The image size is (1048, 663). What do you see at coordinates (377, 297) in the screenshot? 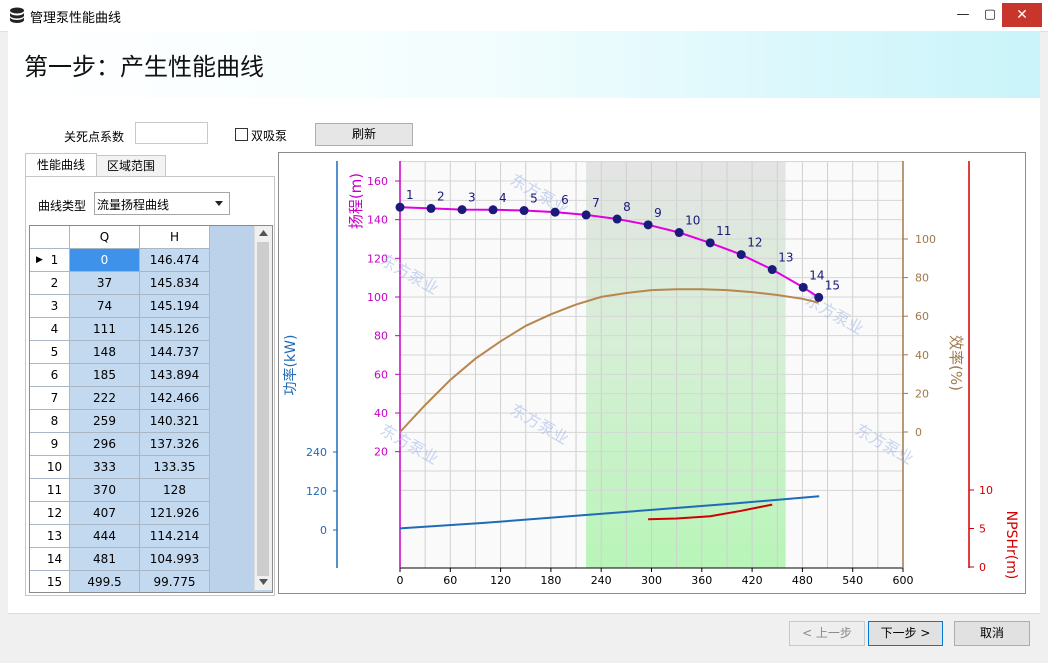
I see `head-tick-label: 100` at bounding box center [377, 297].